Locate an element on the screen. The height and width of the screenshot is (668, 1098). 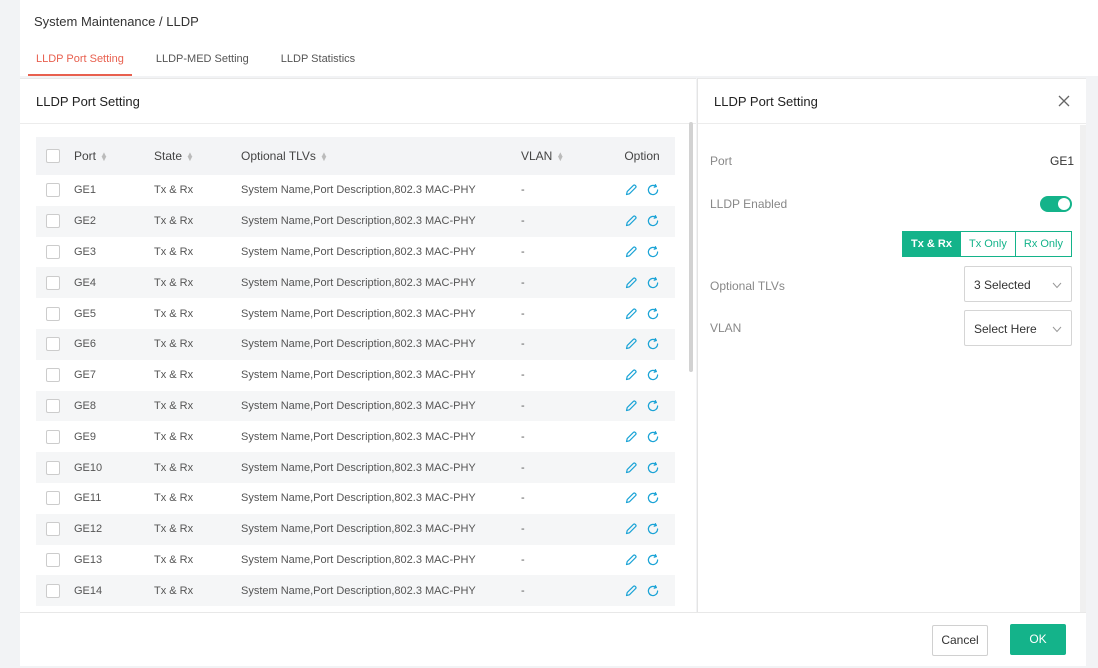
tab-lldp-med-setting: LLDP-MED Setting is located at coordinates (202, 59).